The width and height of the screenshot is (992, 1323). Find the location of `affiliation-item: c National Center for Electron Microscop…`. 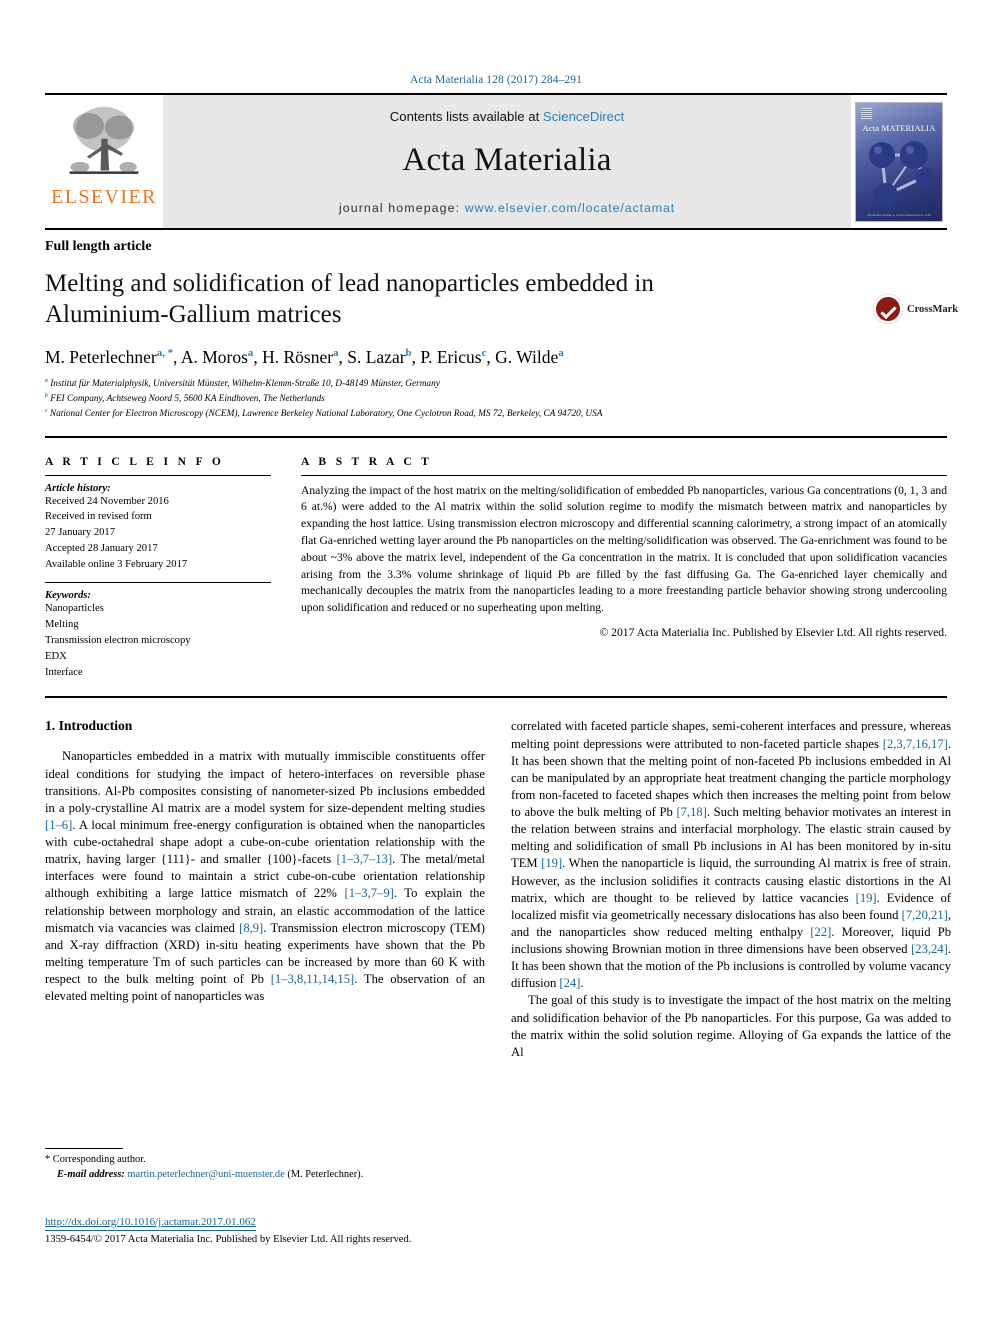

affiliation-item: c National Center for Electron Microscop… is located at coordinates (496, 414).